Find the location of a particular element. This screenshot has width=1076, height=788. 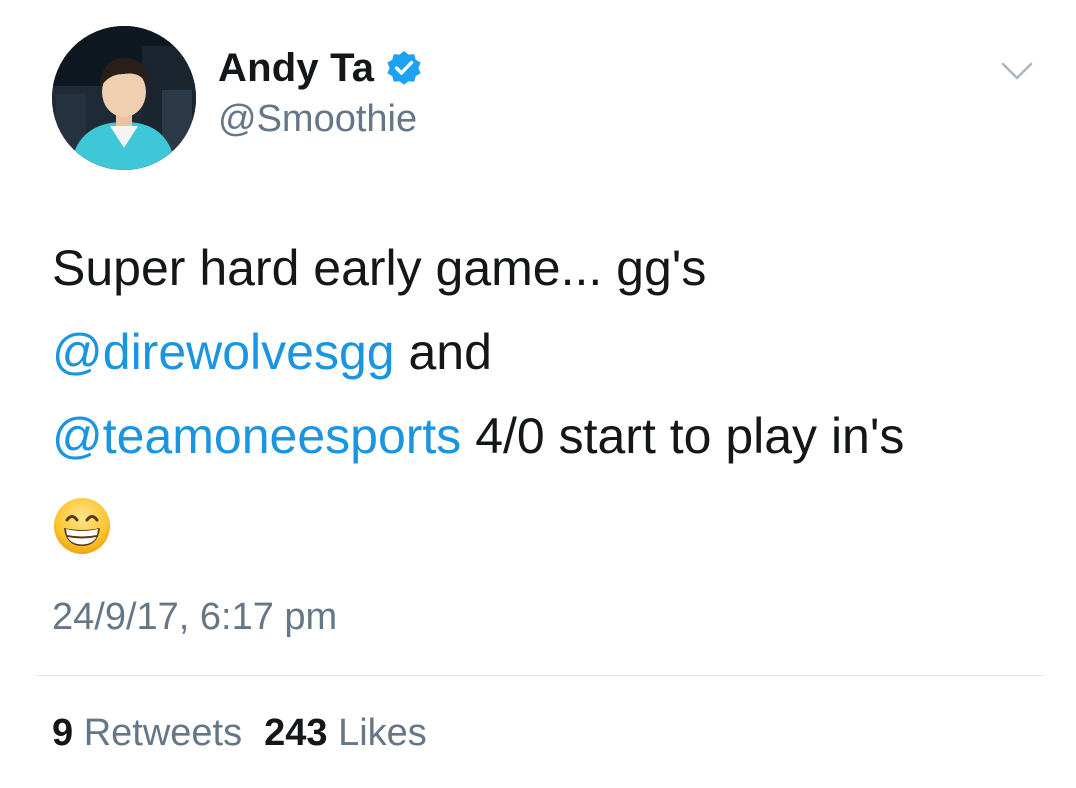

tweet-text-start: 4/0 start to play in's is located at coordinates (683, 436).